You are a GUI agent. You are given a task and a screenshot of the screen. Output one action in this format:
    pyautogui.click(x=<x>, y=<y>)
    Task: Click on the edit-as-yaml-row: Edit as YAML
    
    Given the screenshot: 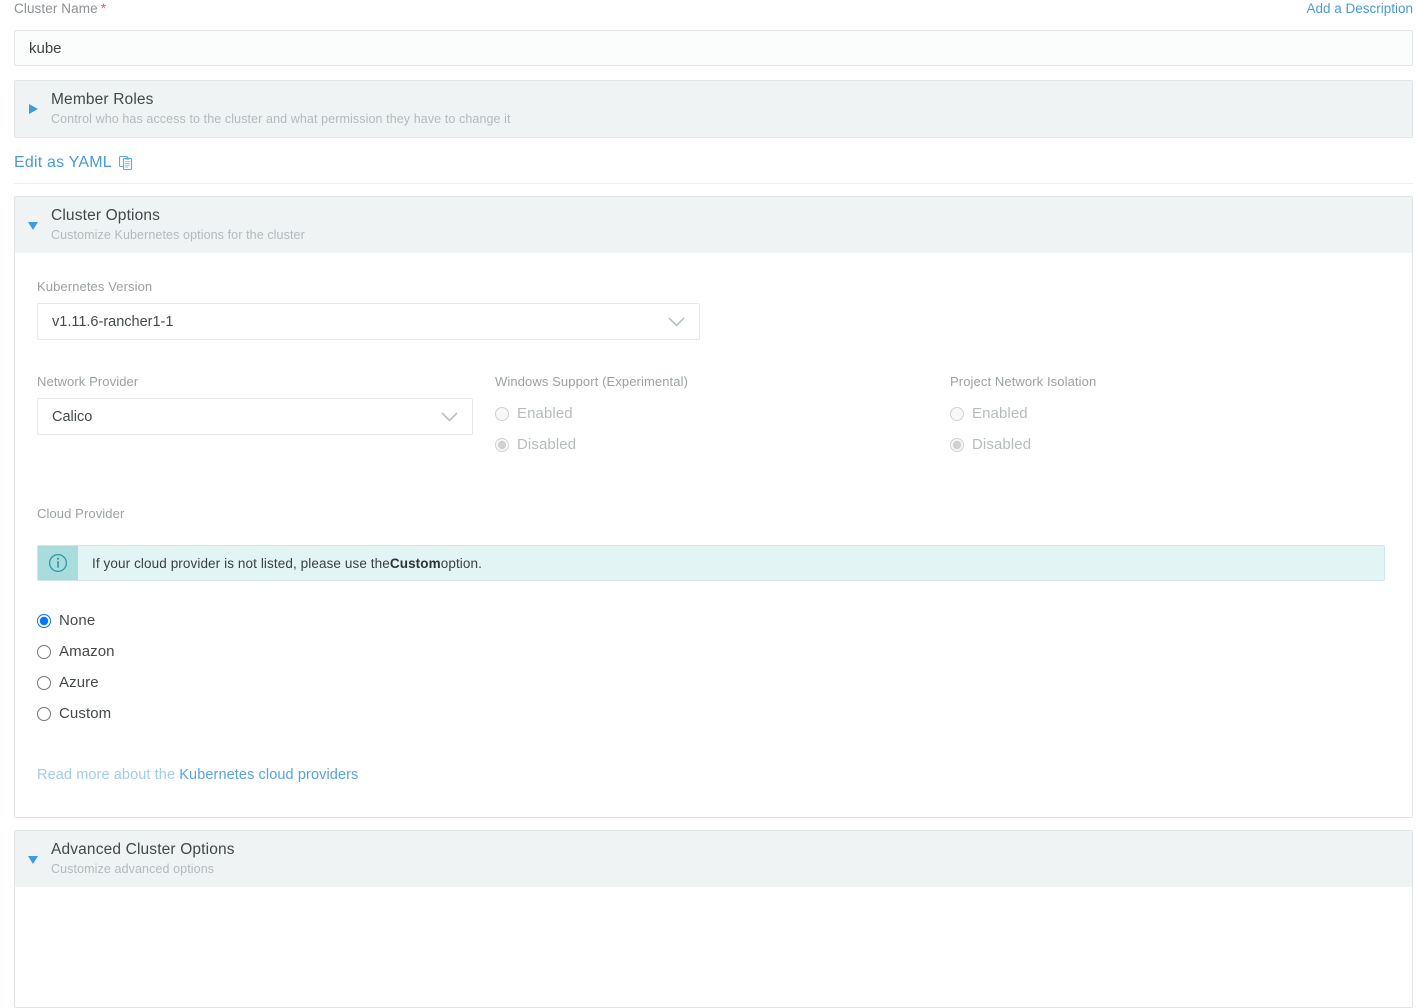 What is the action you would take?
    pyautogui.click(x=713, y=169)
    